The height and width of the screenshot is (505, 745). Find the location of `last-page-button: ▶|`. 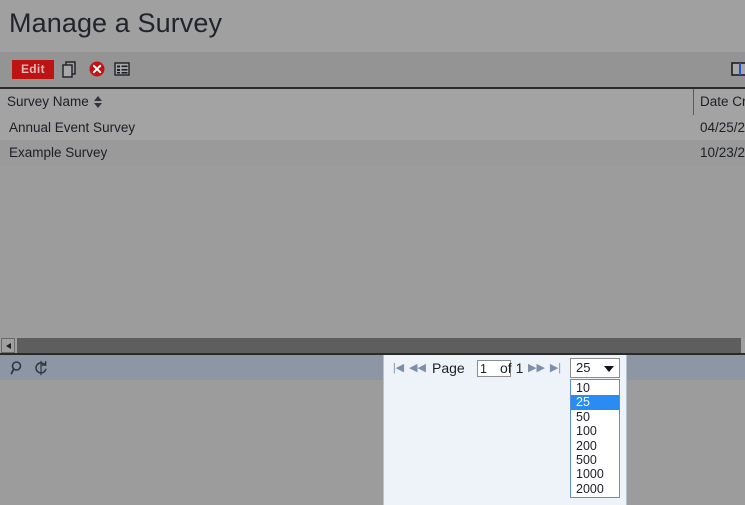

last-page-button: ▶| is located at coordinates (555, 368).